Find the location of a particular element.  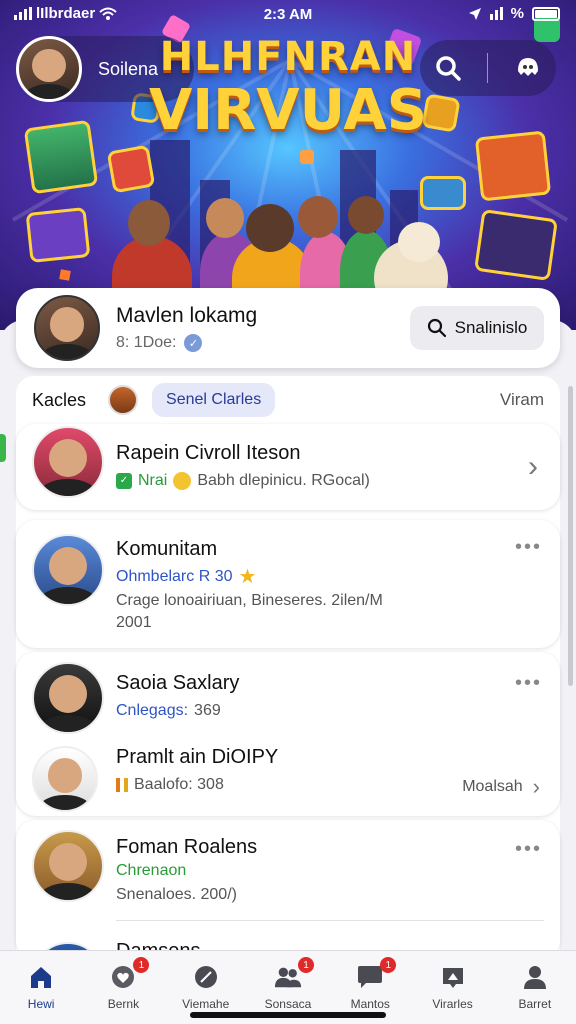

row-title: Rapein Civroll Iteson is located at coordinates (208, 453).